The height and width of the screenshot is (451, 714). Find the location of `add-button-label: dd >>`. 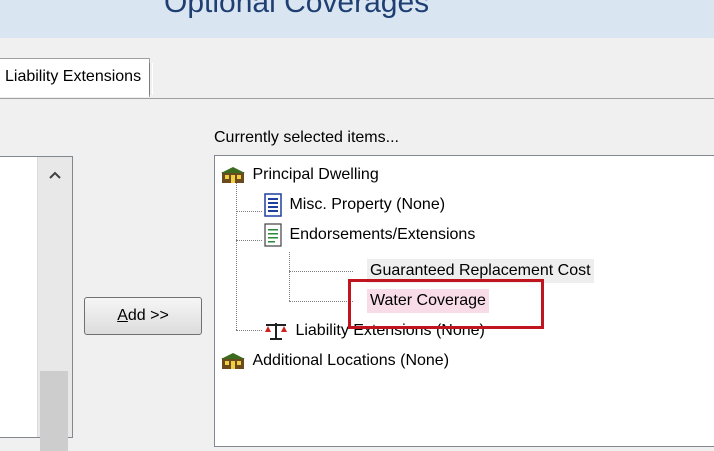

add-button-label: dd >> is located at coordinates (148, 315).